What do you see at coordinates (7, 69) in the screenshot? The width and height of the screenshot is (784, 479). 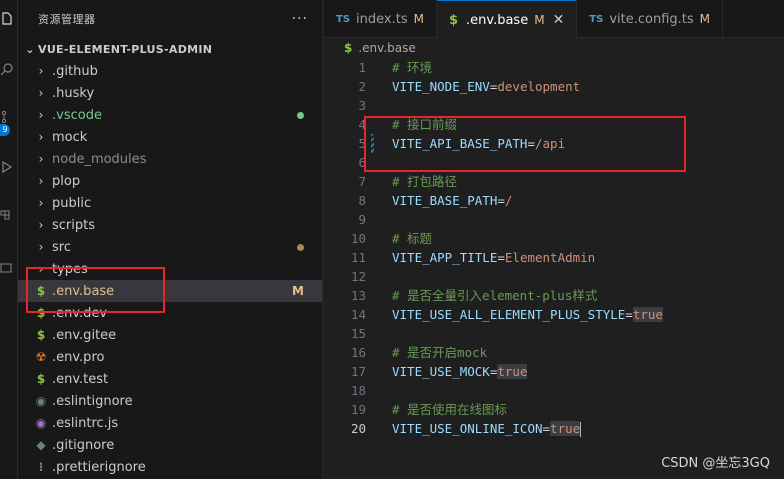 I see `search-icon` at bounding box center [7, 69].